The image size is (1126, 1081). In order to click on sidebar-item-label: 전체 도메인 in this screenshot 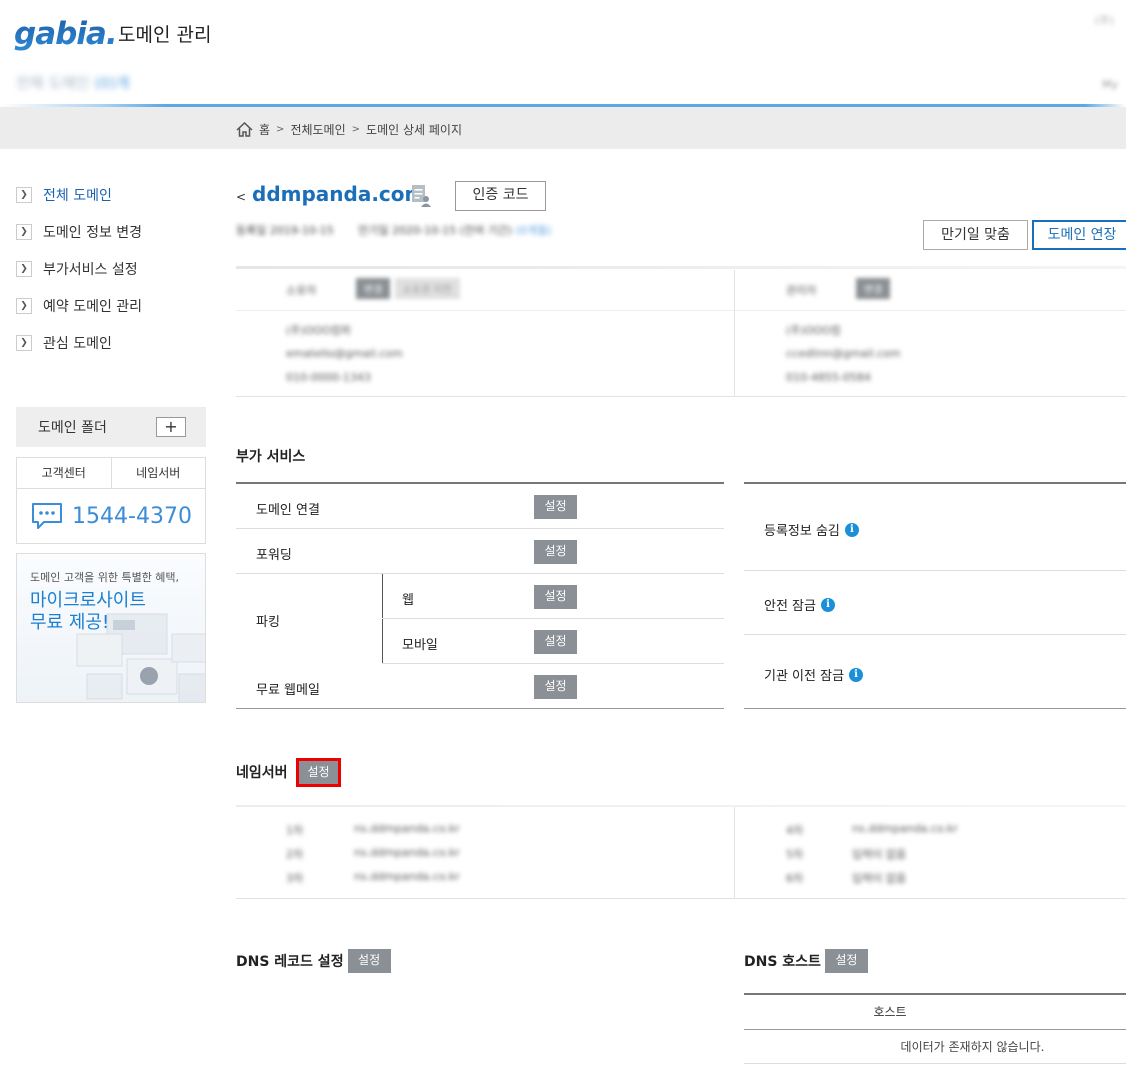, I will do `click(77, 195)`.